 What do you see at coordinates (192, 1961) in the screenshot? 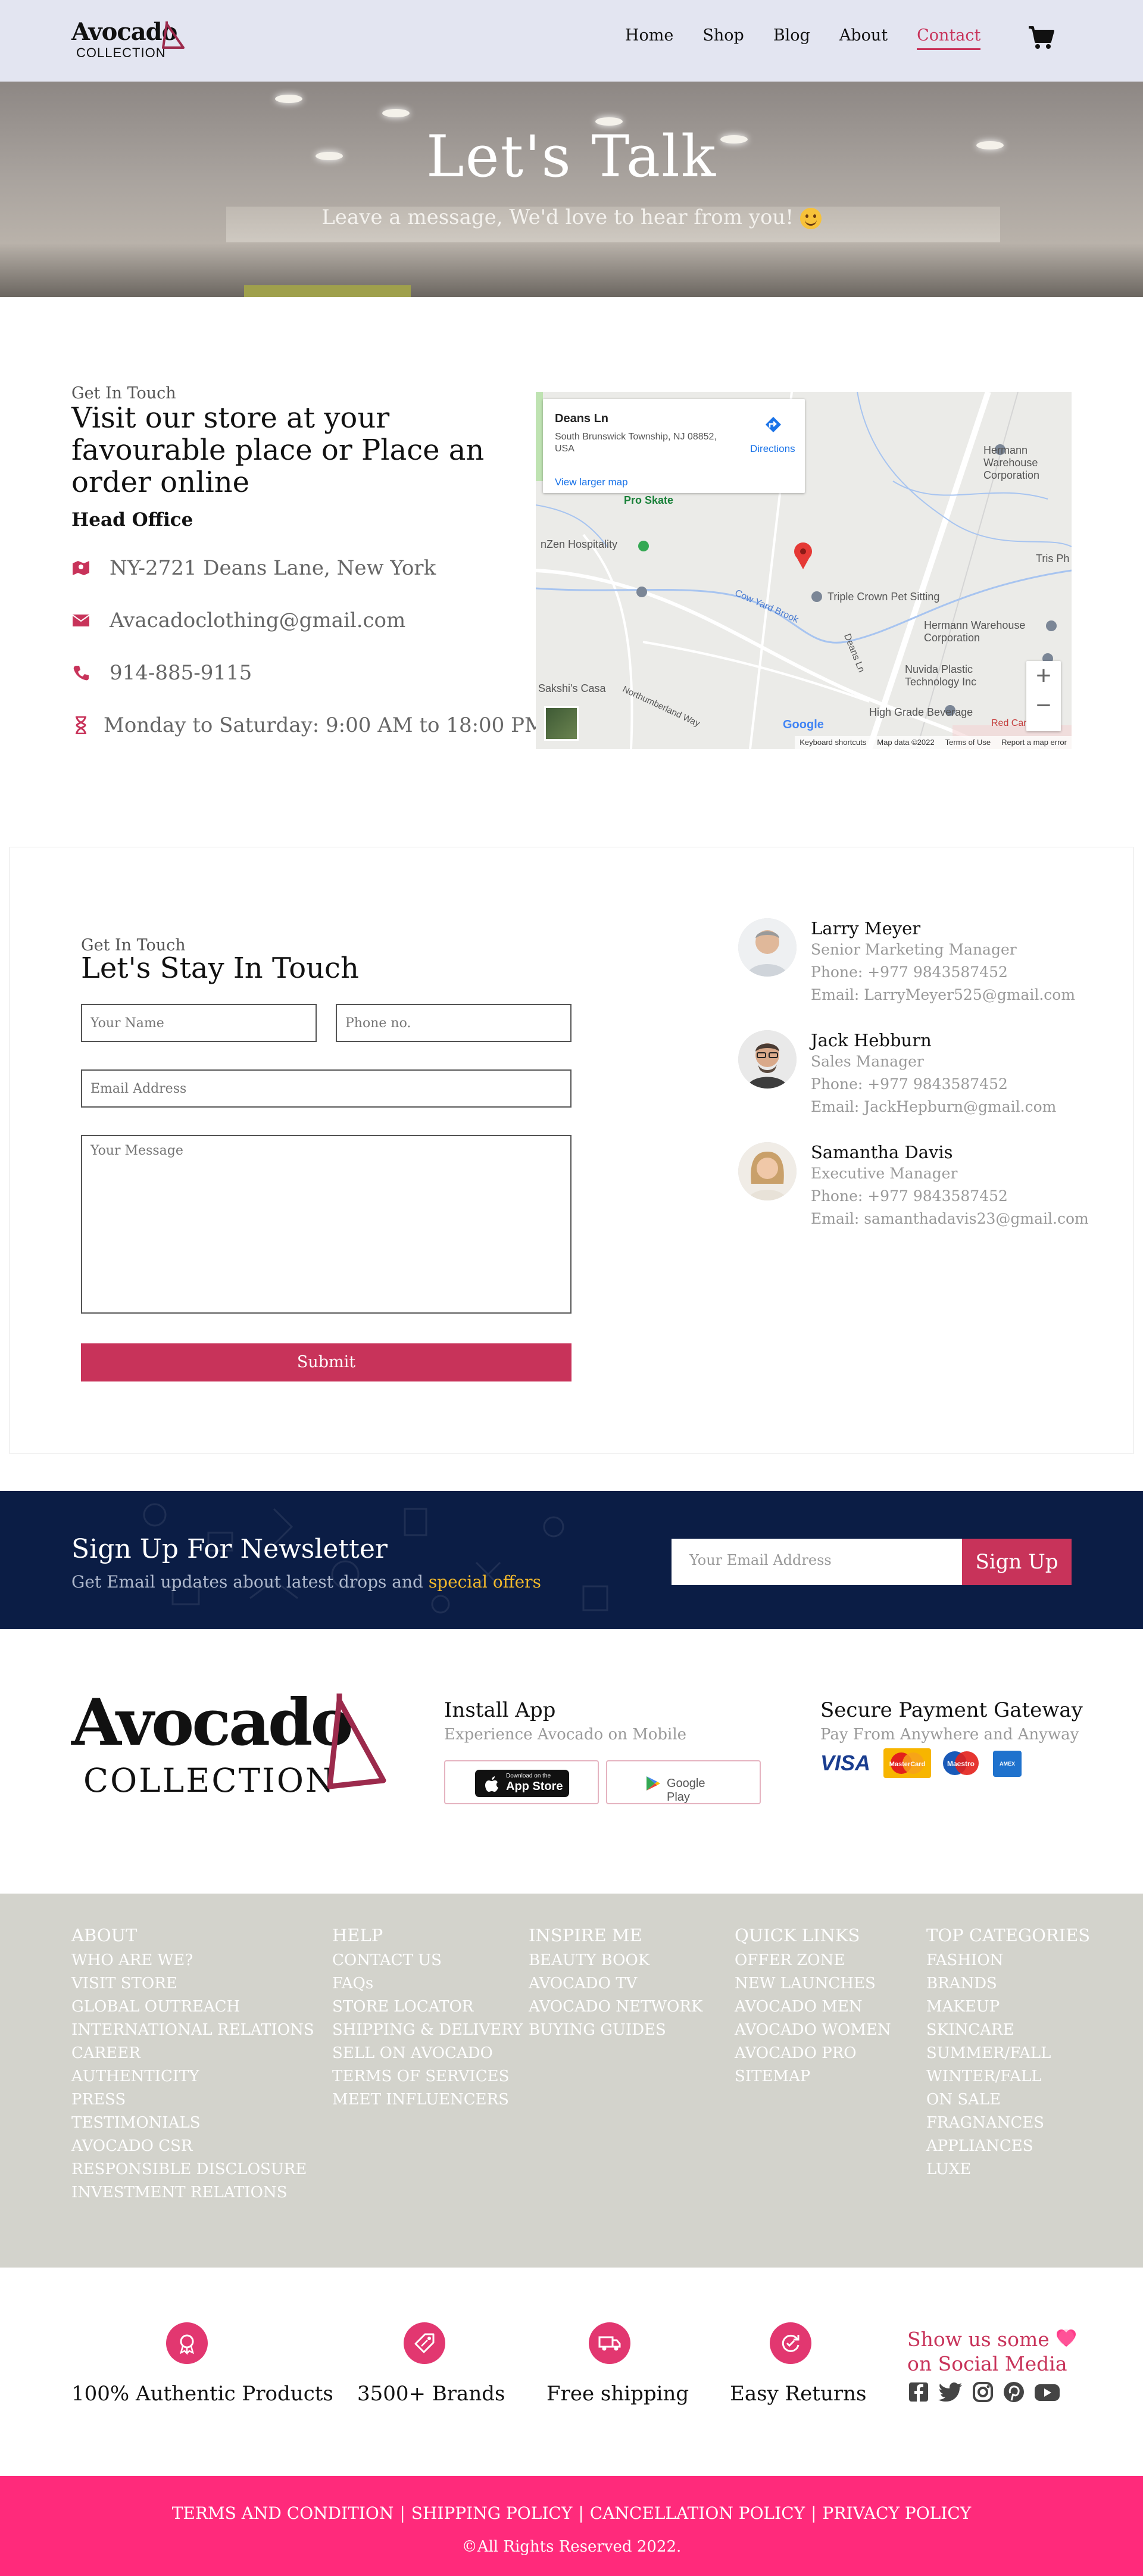
I see `footer-link: WHO ARE WE?` at bounding box center [192, 1961].